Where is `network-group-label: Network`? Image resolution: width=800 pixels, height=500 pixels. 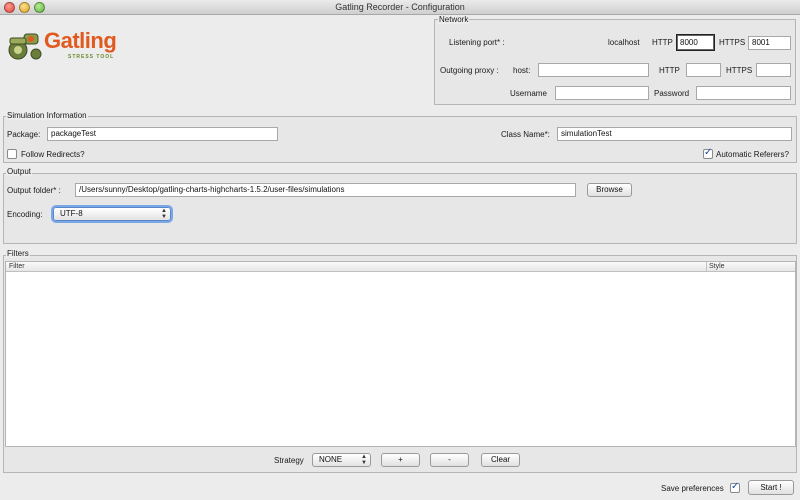 network-group-label: Network is located at coordinates (454, 19).